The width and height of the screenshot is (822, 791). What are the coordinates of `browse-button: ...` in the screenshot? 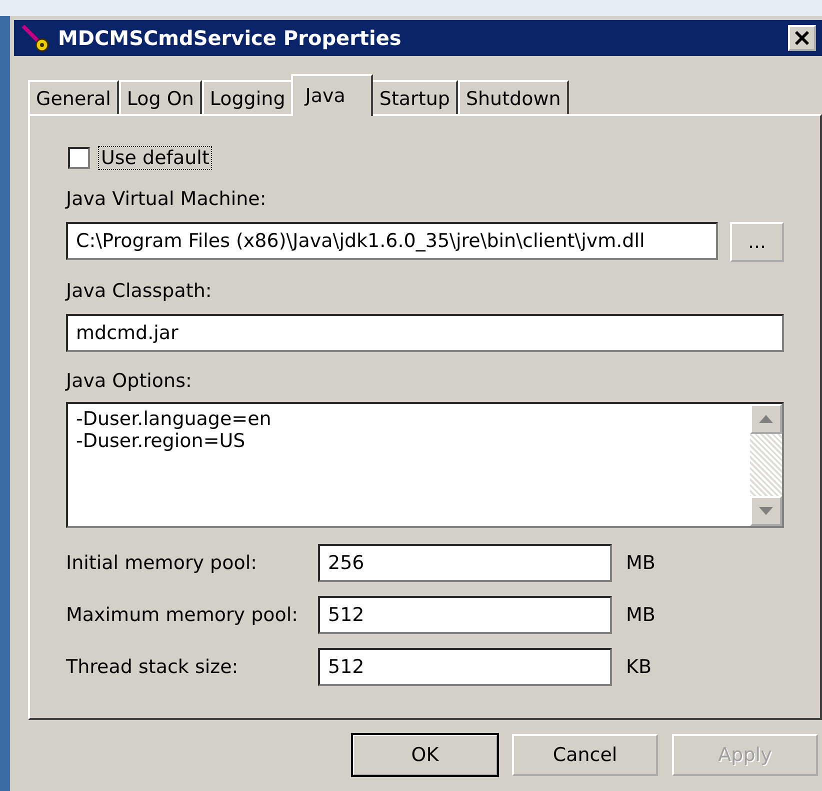 It's located at (757, 242).